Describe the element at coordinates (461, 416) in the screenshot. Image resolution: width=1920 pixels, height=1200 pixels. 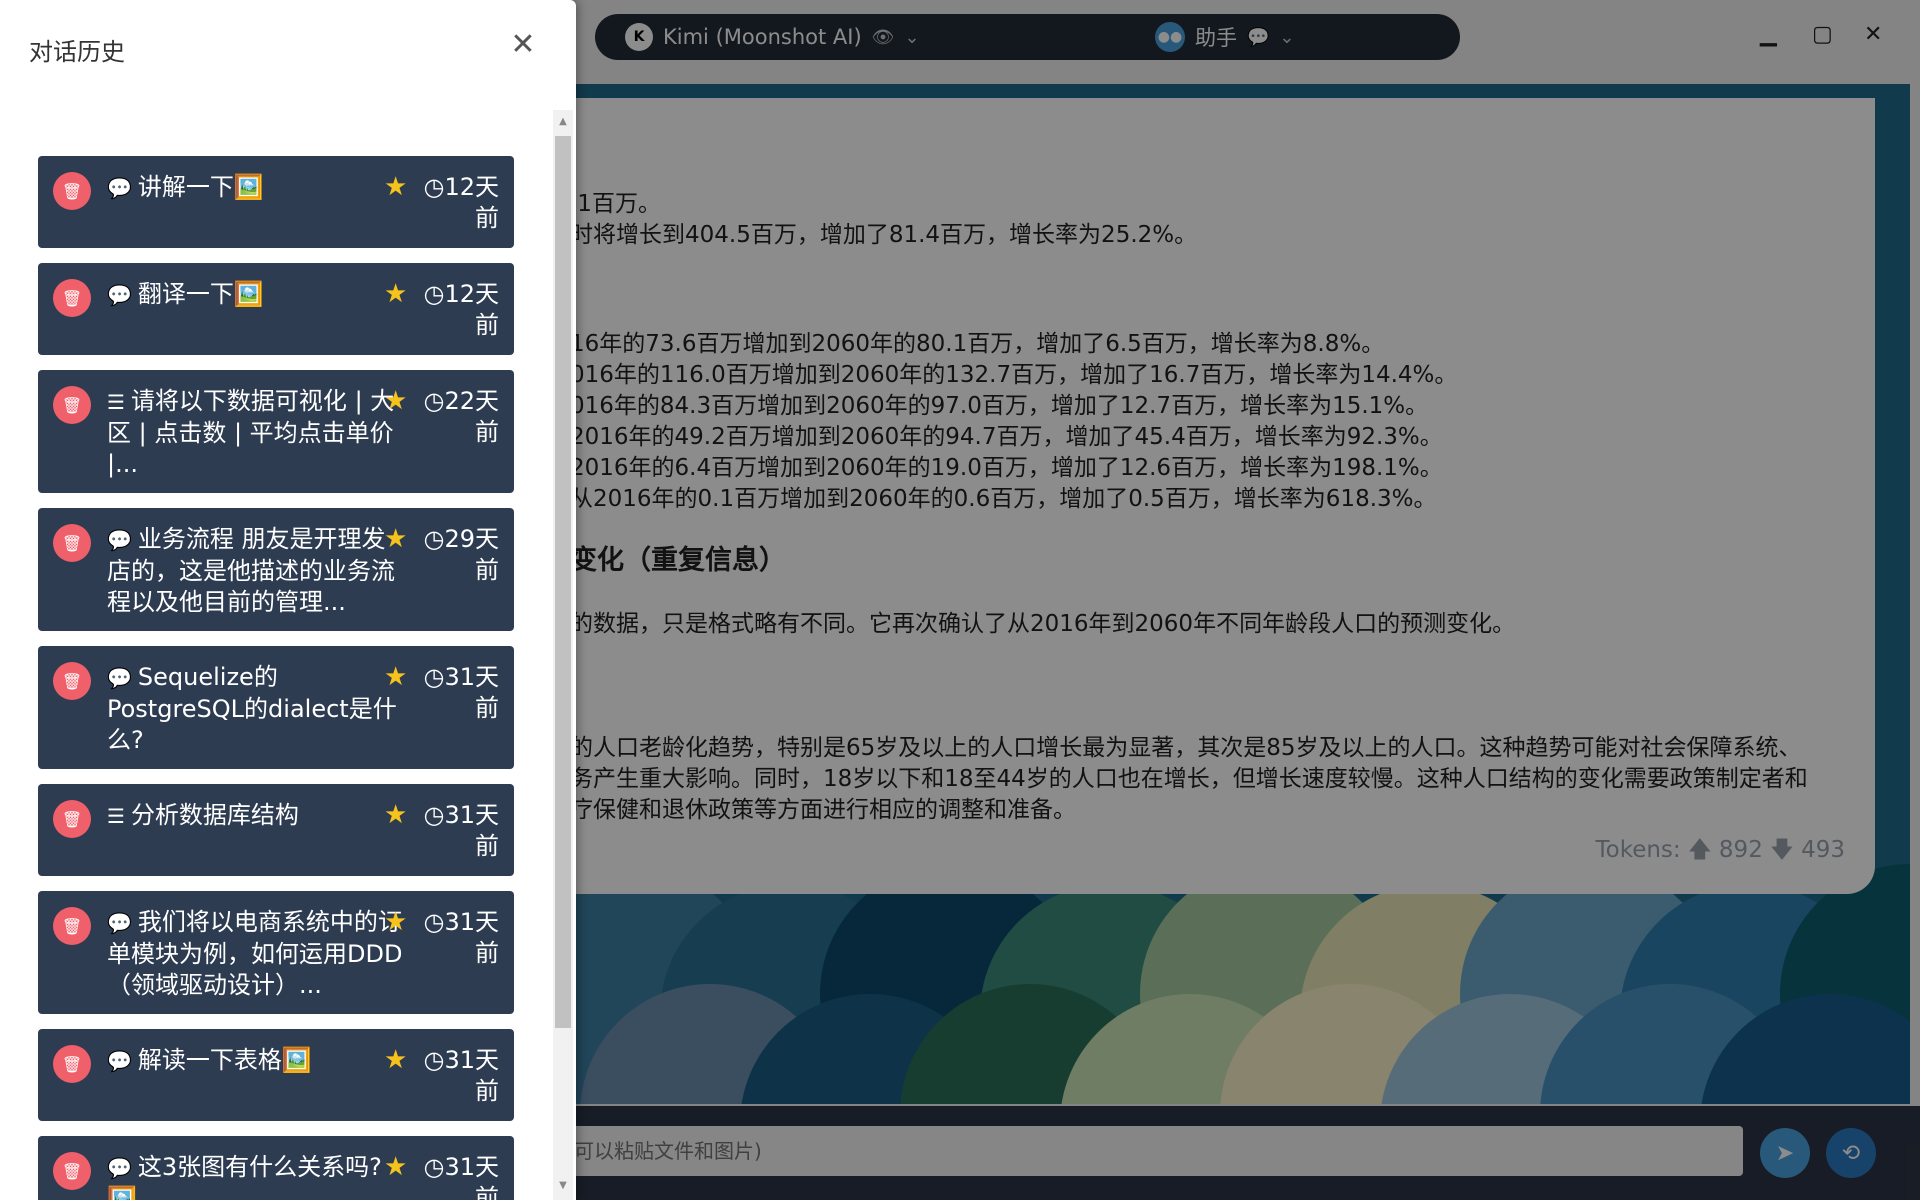
I see `history-item-time: ◷22天前` at that location.